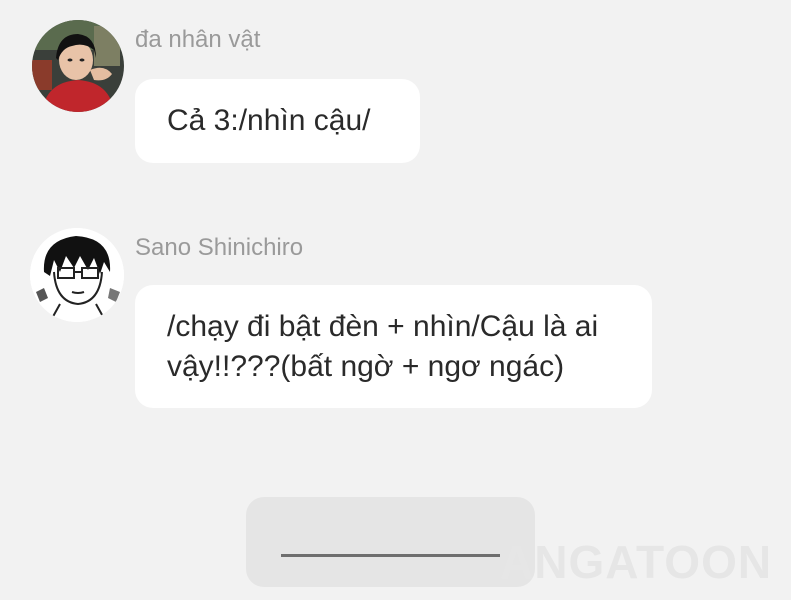 The image size is (791, 600). I want to click on message-text: Cả 3:/nhìn cậu/, so click(269, 120).